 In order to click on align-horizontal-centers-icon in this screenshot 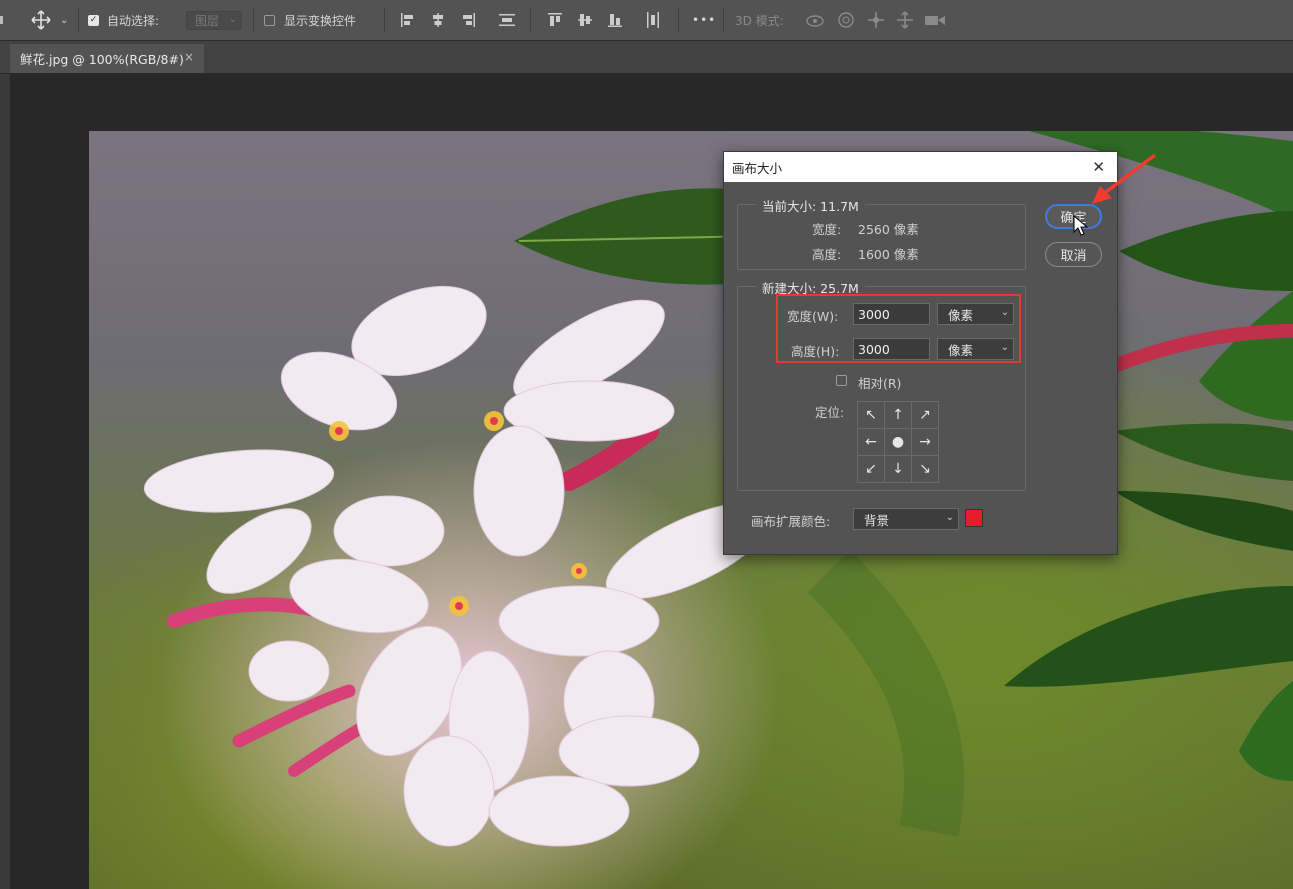, I will do `click(438, 20)`.